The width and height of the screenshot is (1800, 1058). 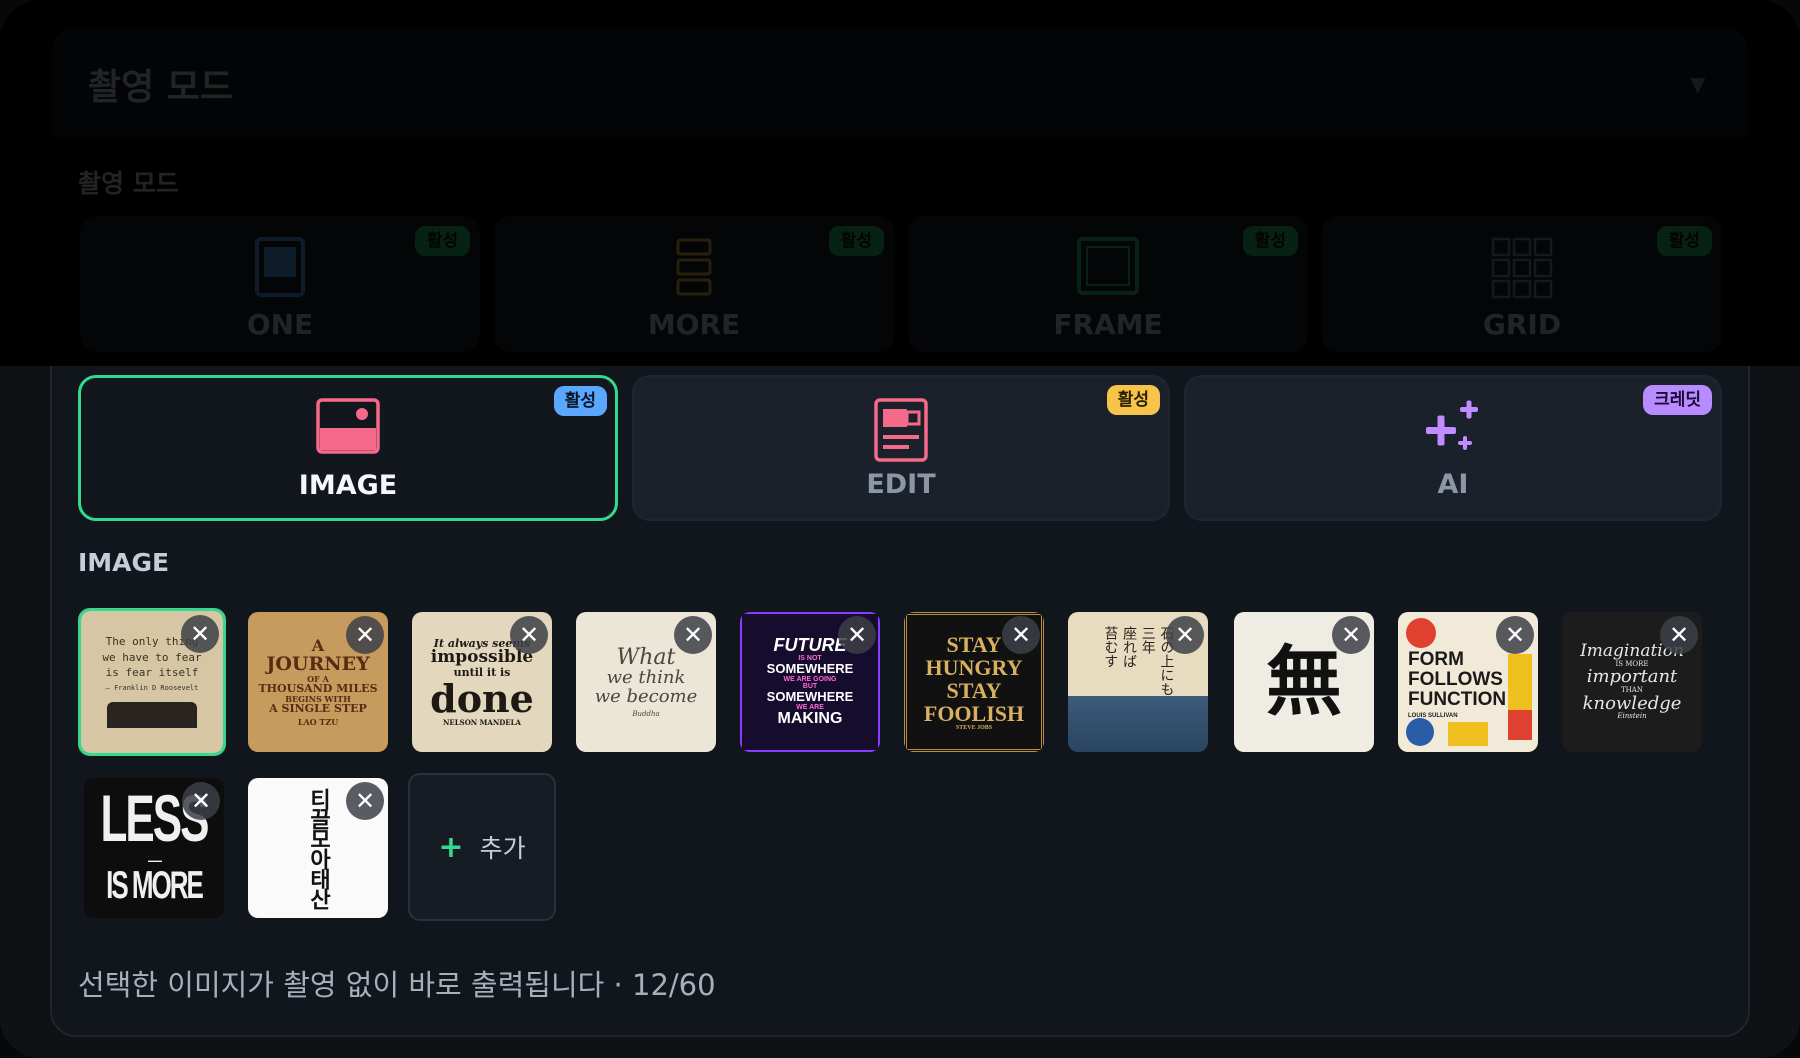 What do you see at coordinates (348, 485) in the screenshot?
I see `mode-label-image: IMAGE` at bounding box center [348, 485].